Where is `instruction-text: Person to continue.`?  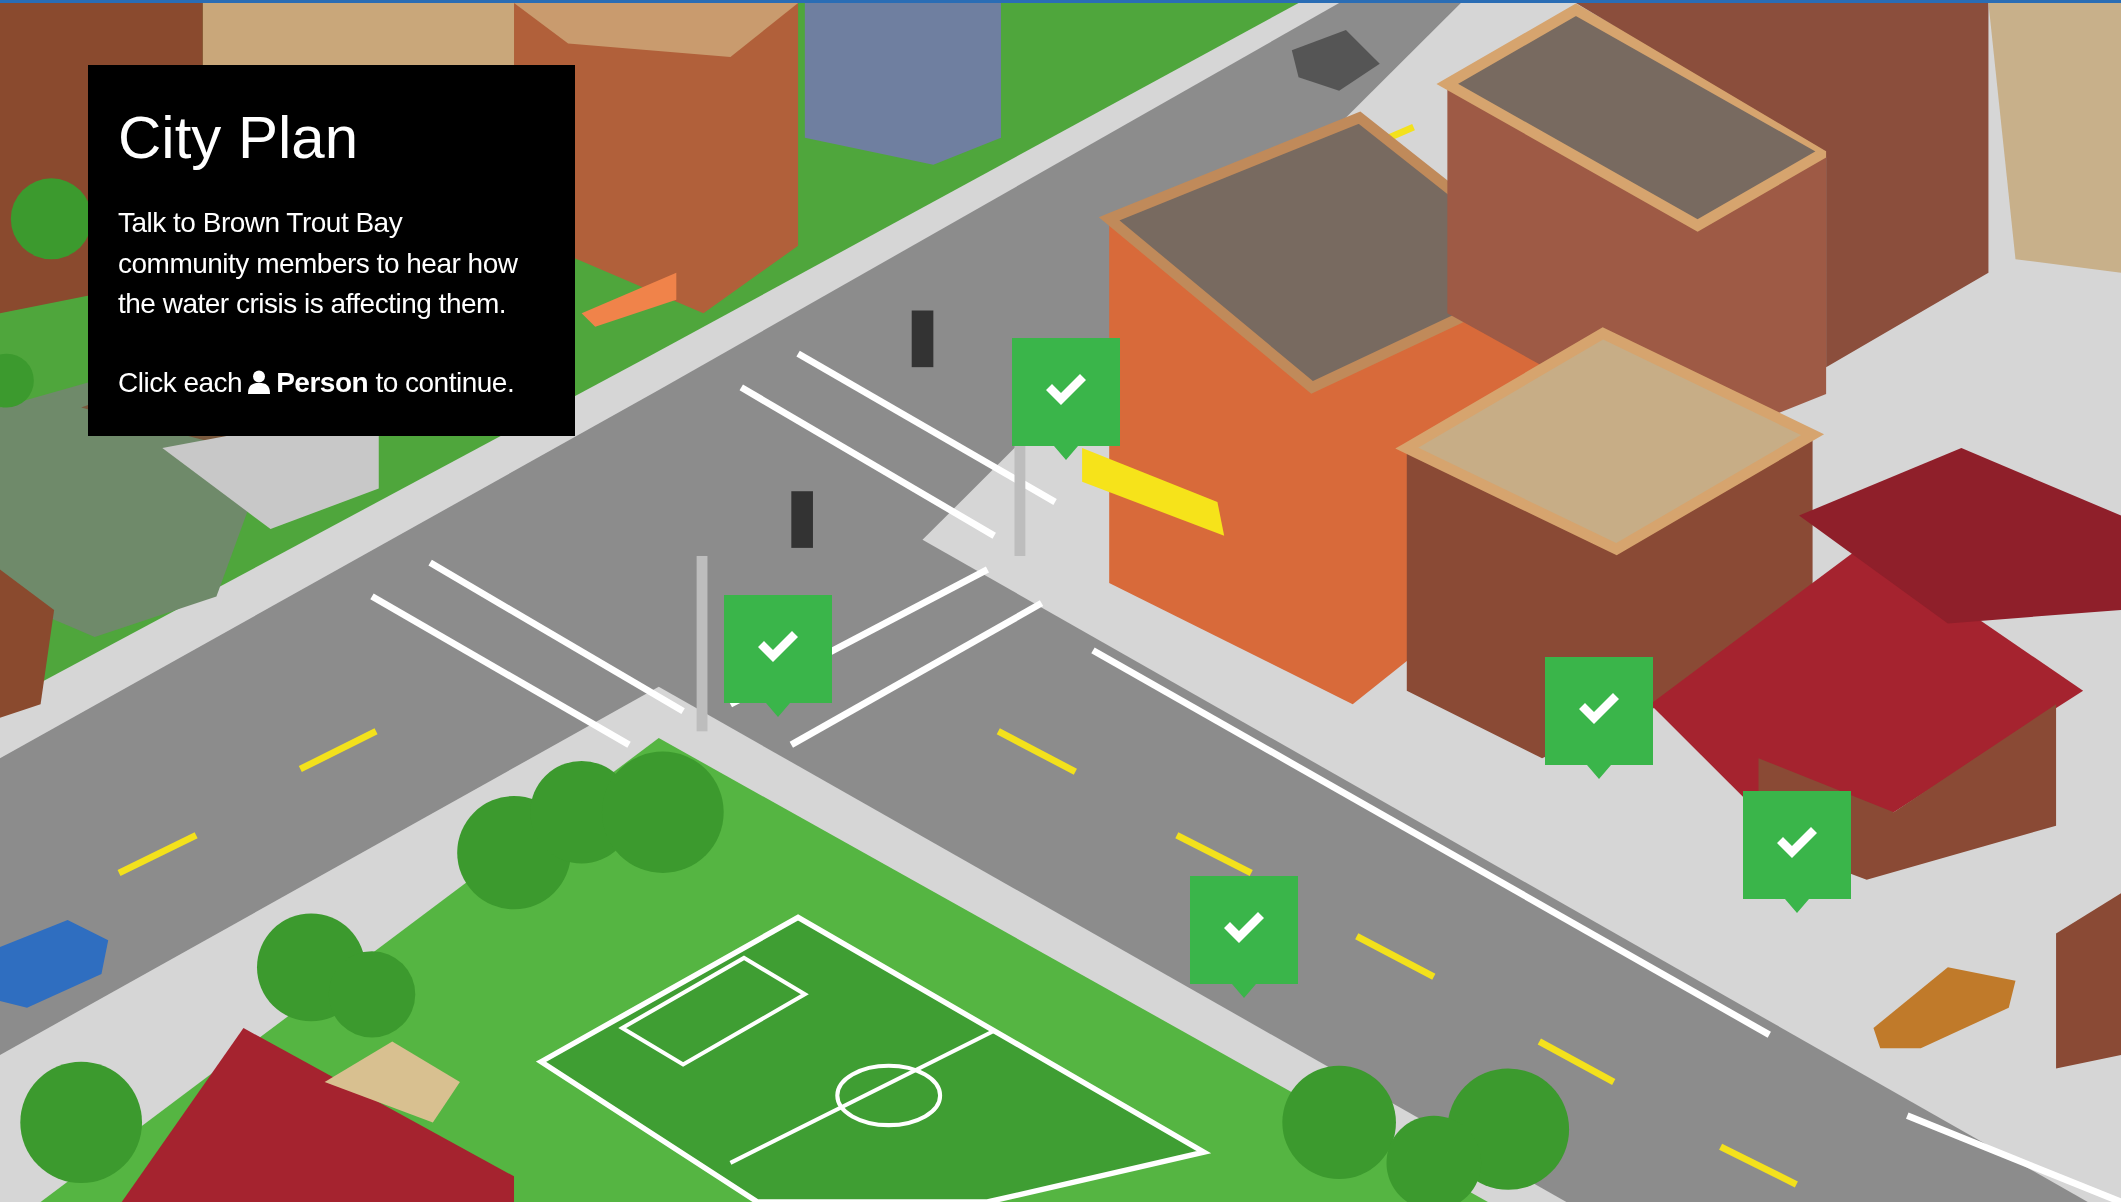
instruction-text: Person to continue. is located at coordinates (395, 382).